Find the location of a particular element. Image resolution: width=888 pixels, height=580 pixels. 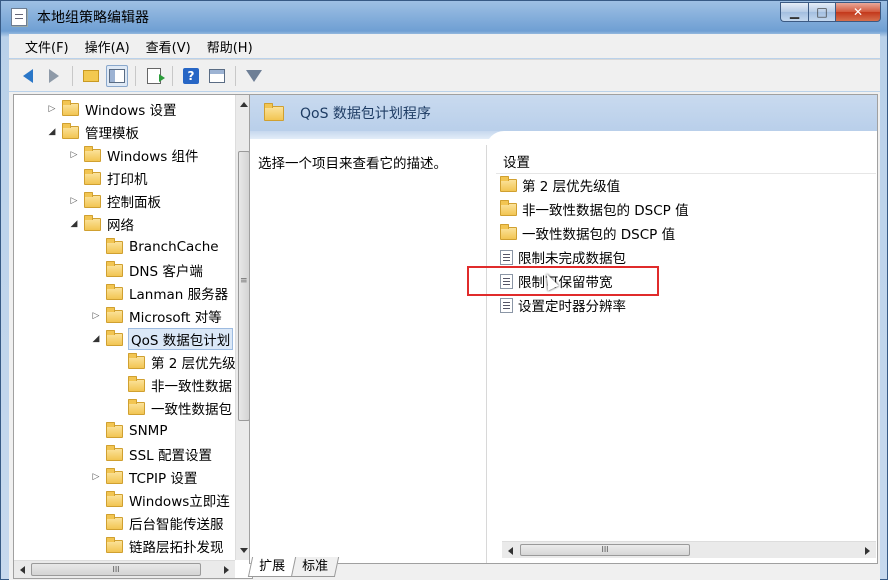

tree-item-label: 管理模板 is located at coordinates (112, 134).